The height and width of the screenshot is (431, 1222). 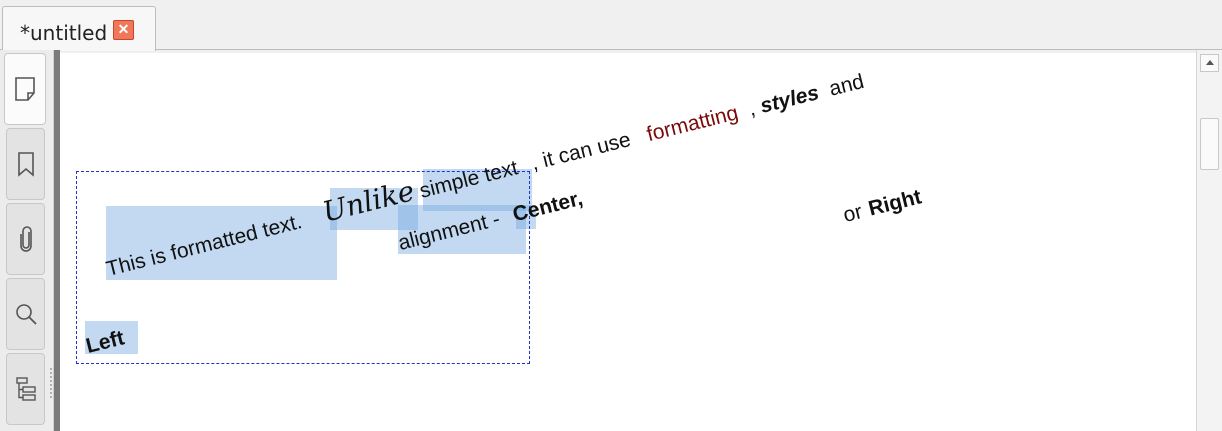 I want to click on text-run: and, so click(x=846, y=85).